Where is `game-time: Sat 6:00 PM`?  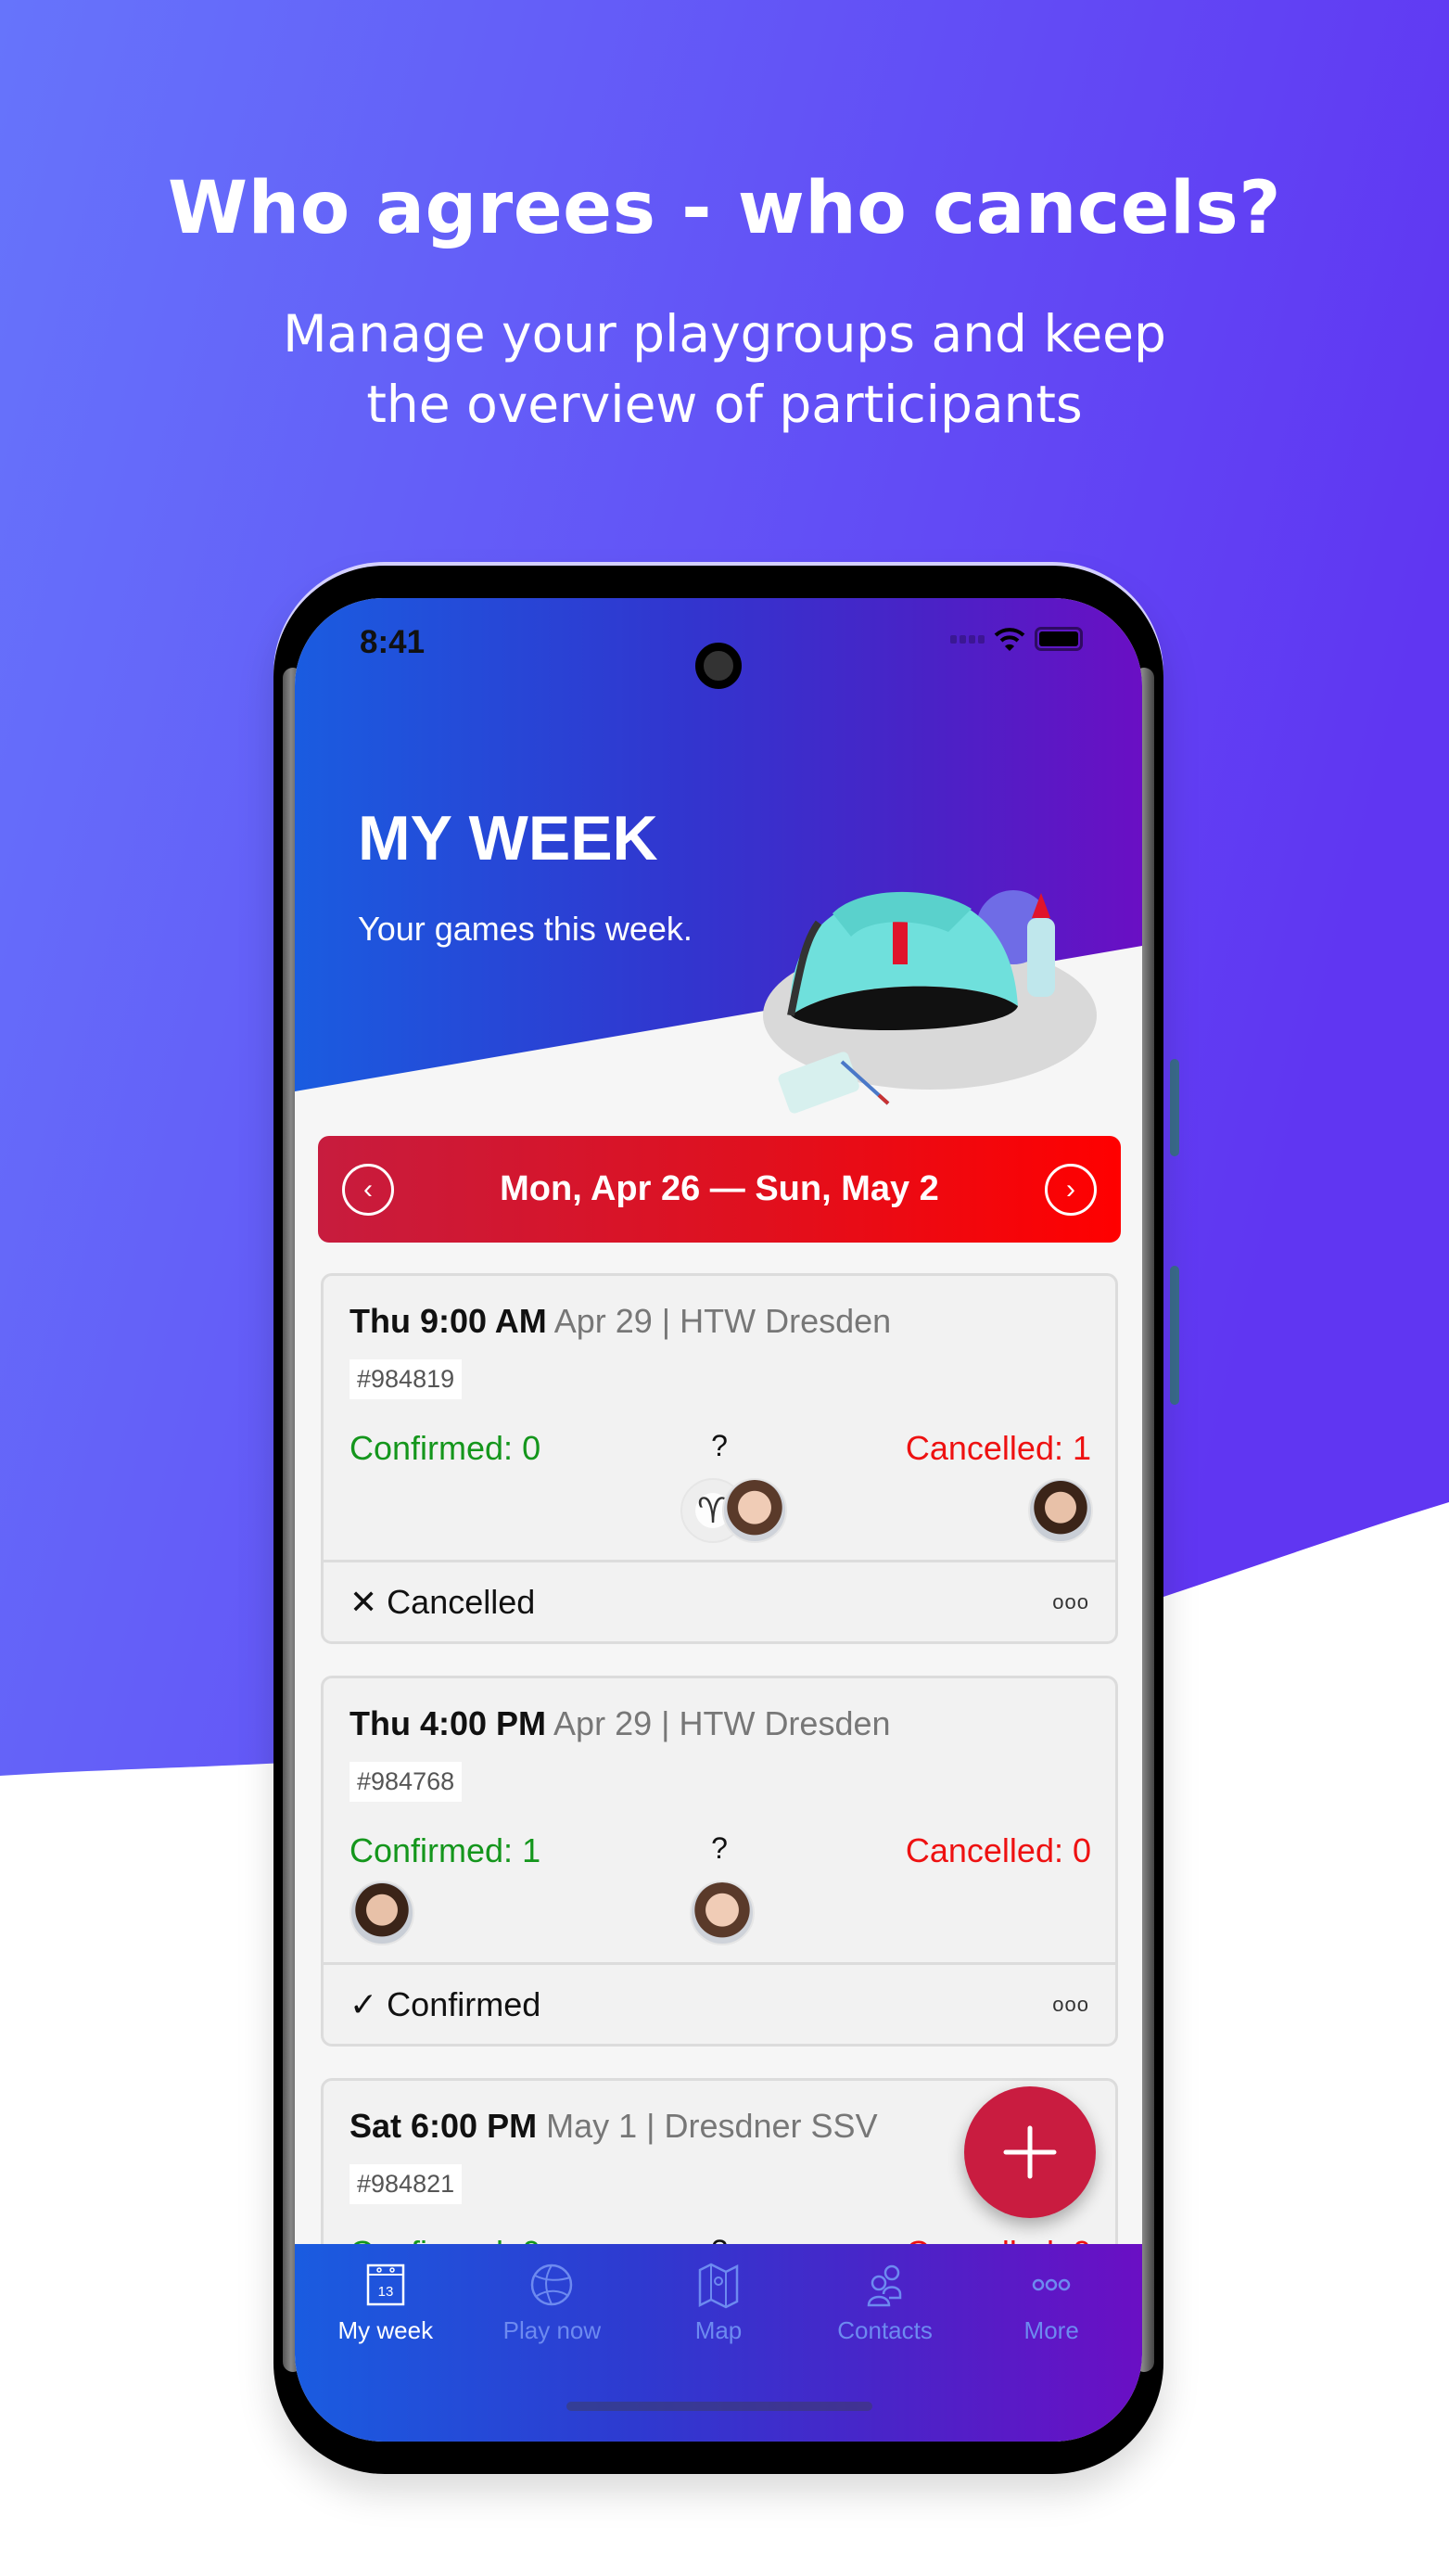 game-time: Sat 6:00 PM is located at coordinates (444, 2126).